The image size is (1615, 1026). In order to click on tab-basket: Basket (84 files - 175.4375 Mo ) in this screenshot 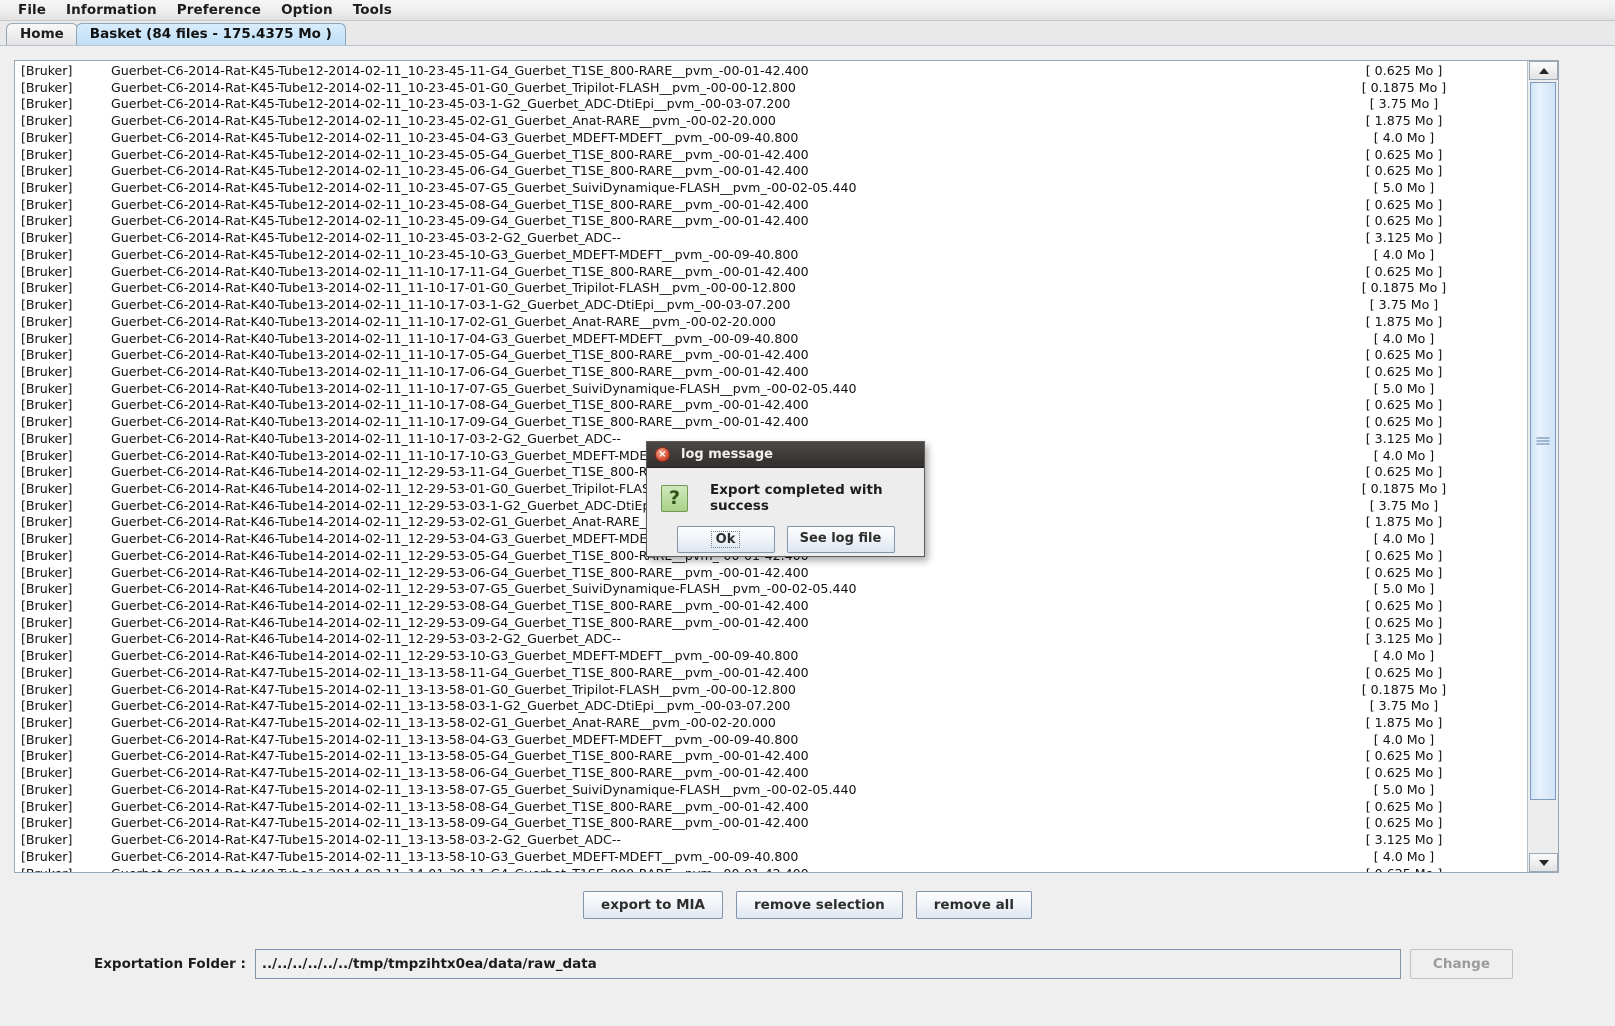, I will do `click(210, 34)`.